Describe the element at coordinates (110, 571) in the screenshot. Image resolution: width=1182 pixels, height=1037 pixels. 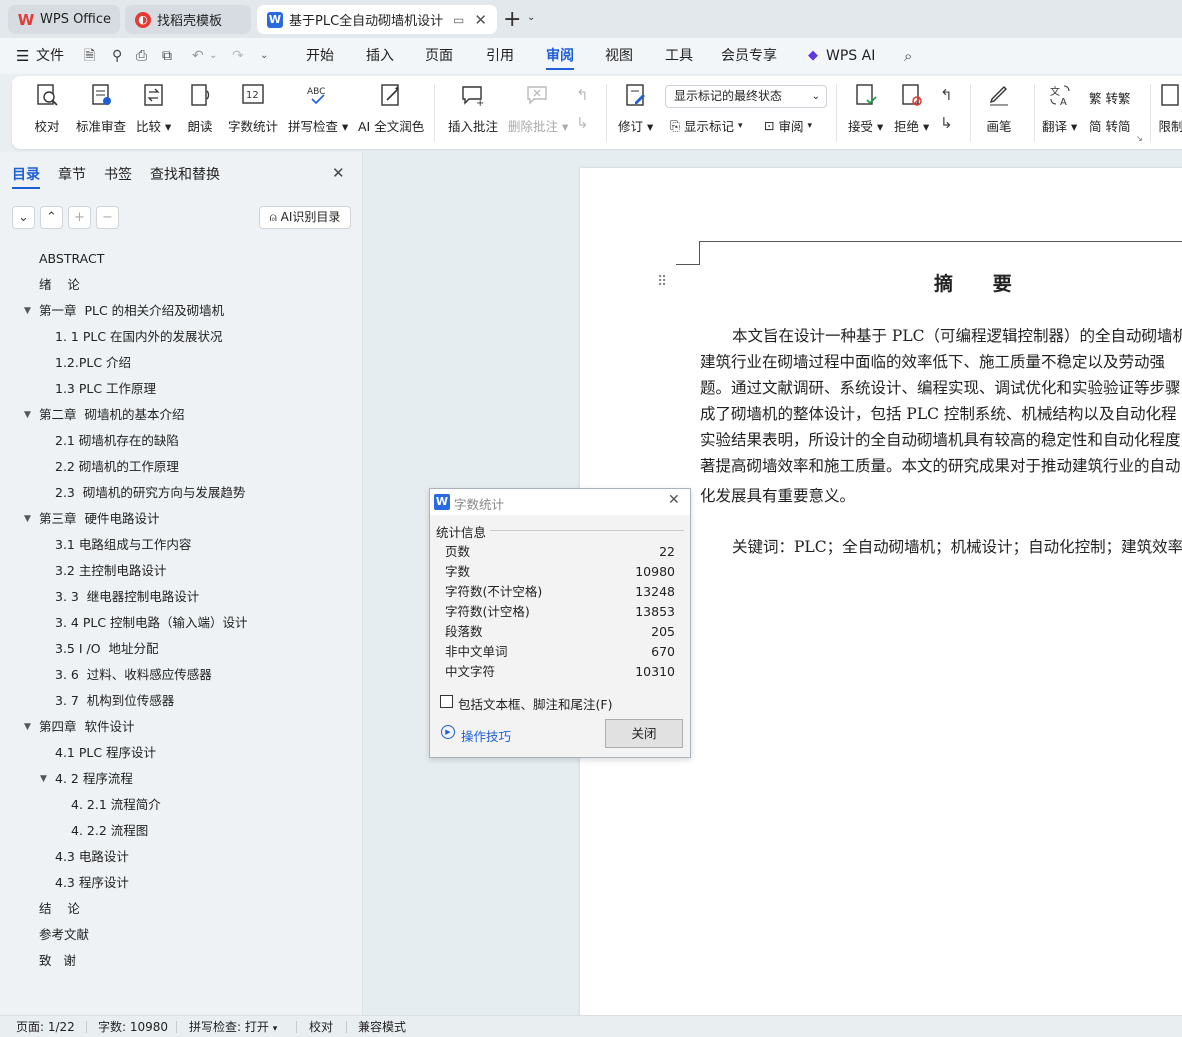
I see `toc-item: 3.2 主控制电路设计` at that location.